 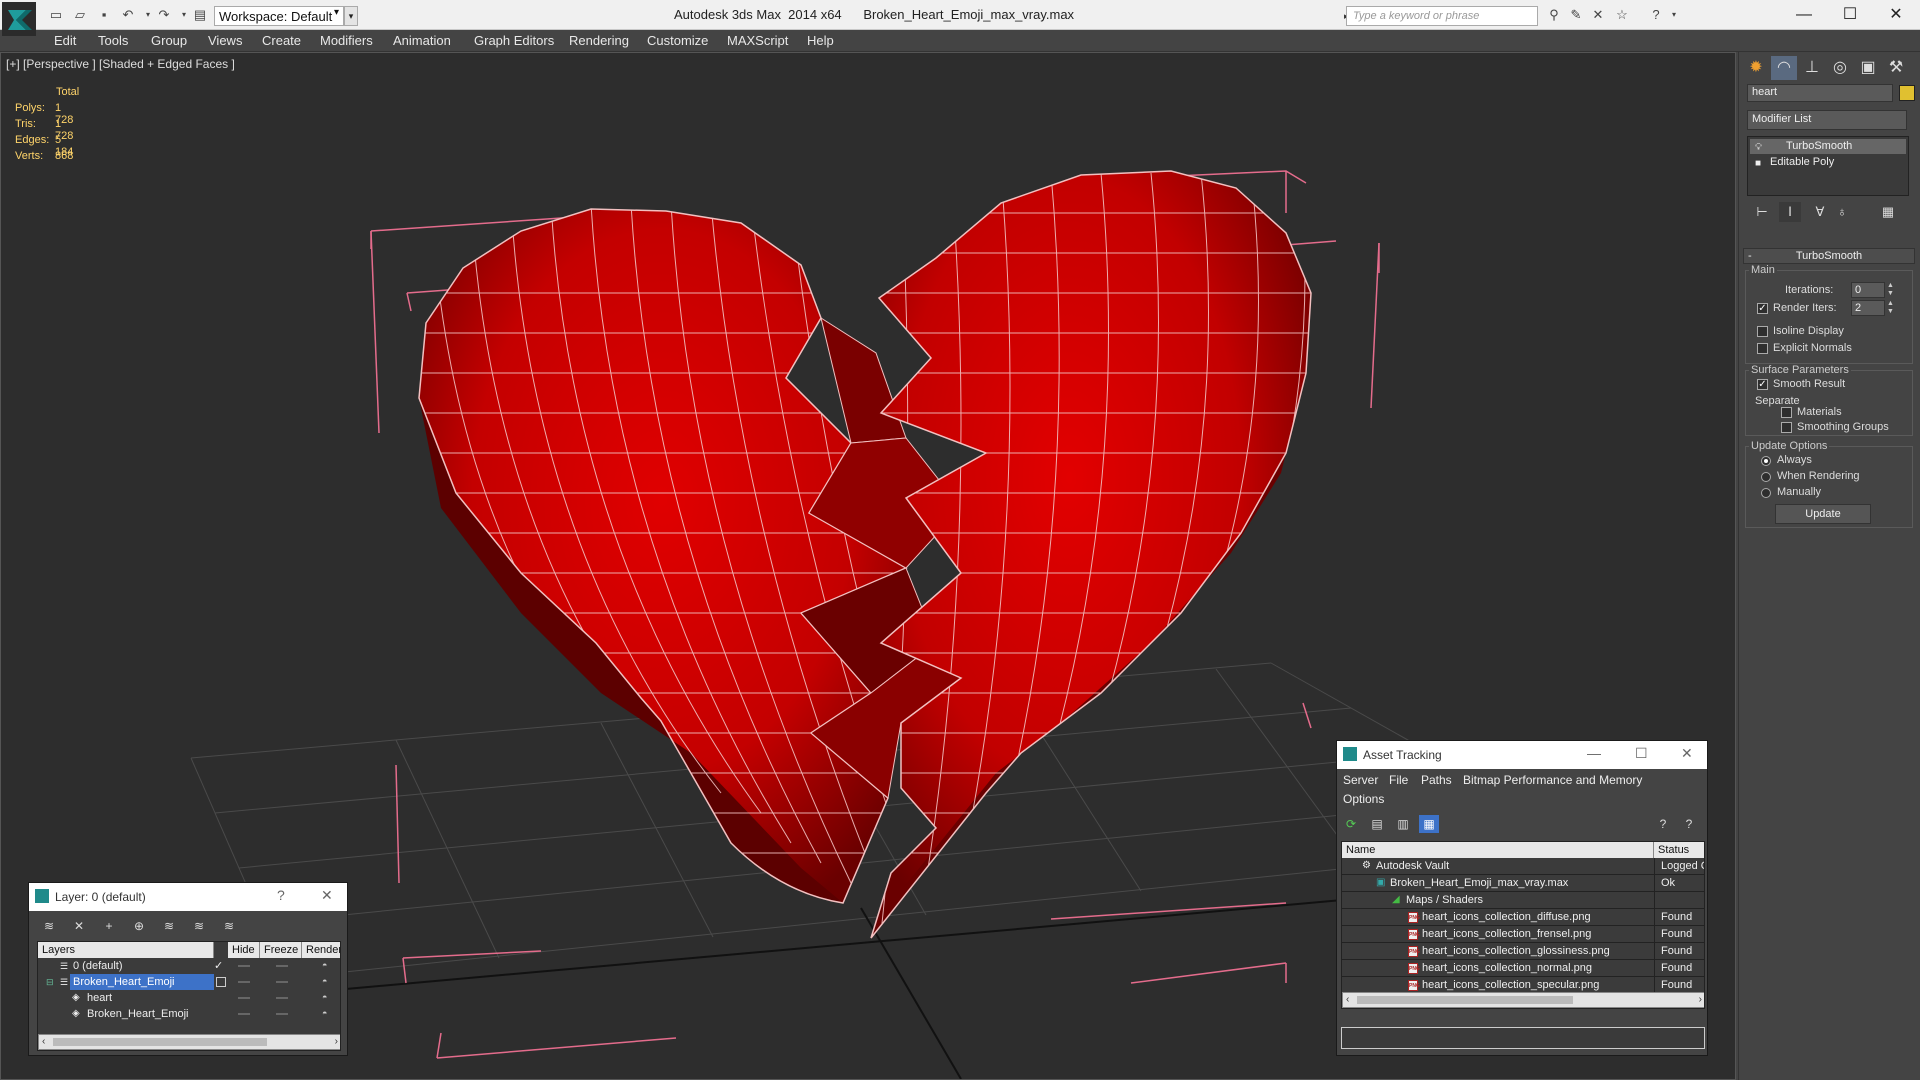 What do you see at coordinates (169, 40) in the screenshot?
I see `menu-group: Group` at bounding box center [169, 40].